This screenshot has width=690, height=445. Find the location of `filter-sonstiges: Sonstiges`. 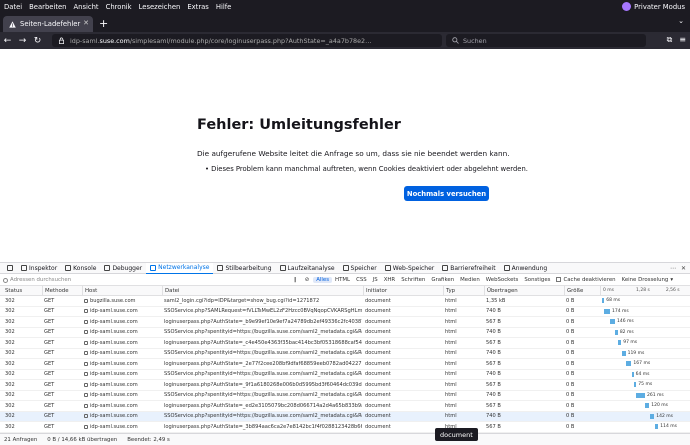

filter-sonstiges: Sonstiges is located at coordinates (537, 280).